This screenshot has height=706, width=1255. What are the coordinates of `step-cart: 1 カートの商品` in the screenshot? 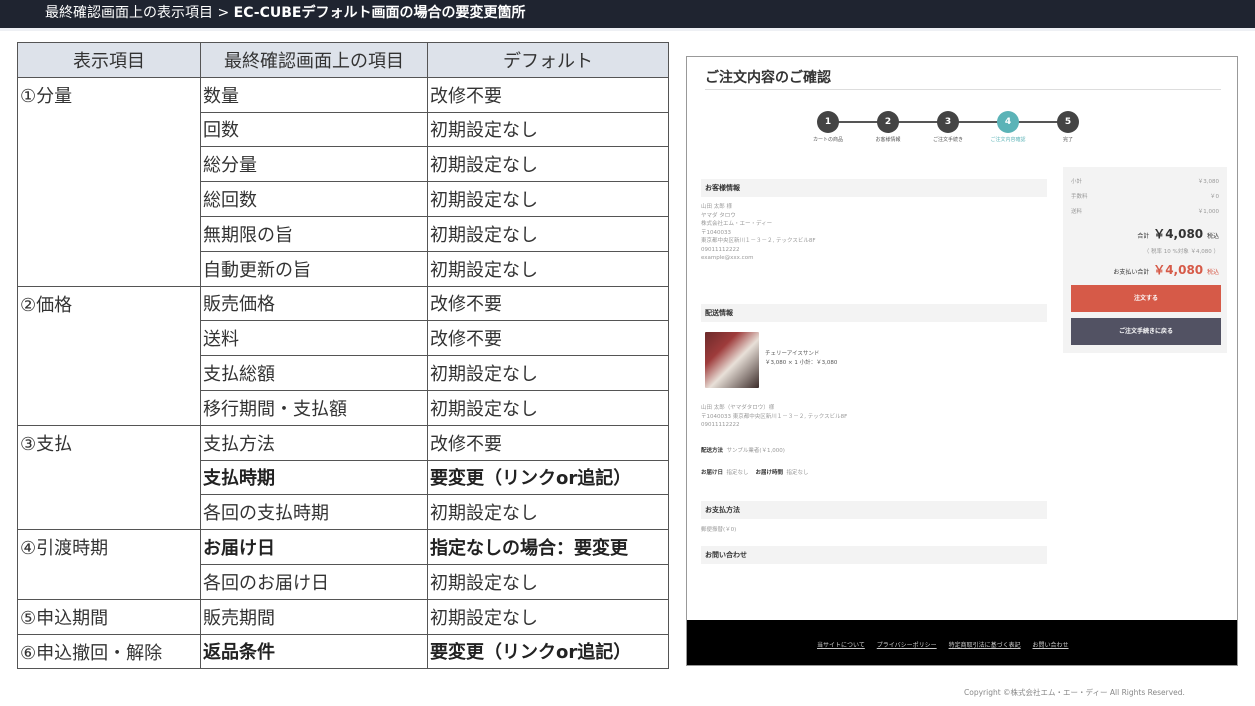 It's located at (828, 127).